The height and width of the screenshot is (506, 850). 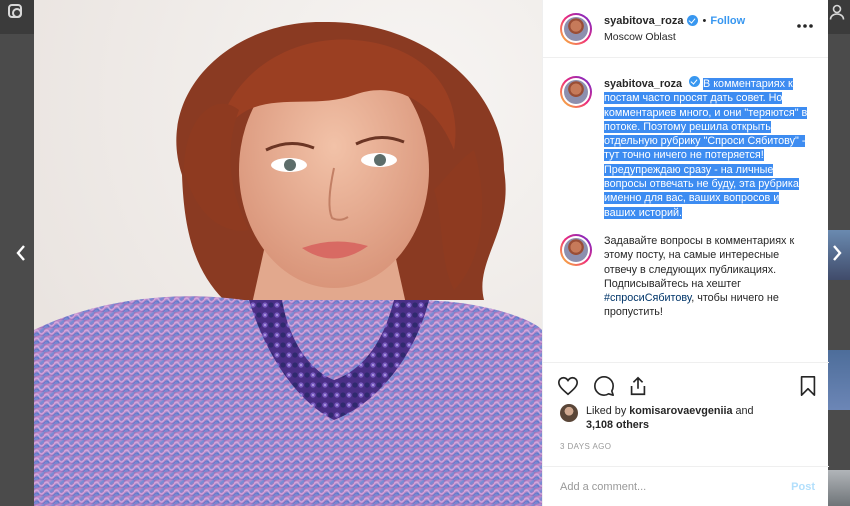 What do you see at coordinates (15, 11) in the screenshot?
I see `instagram-logo-icon` at bounding box center [15, 11].